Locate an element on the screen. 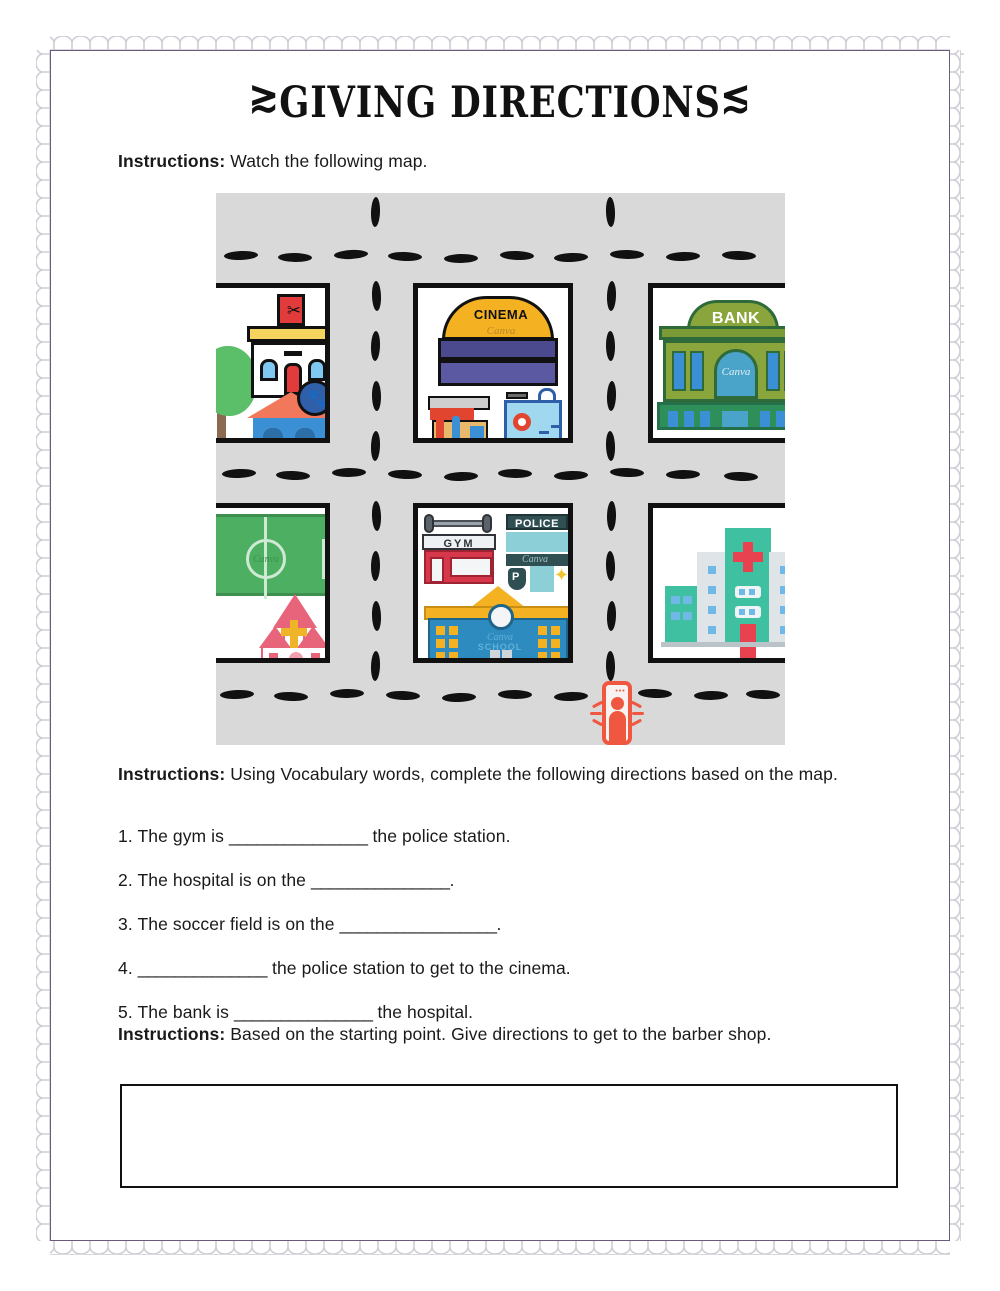  church-door is located at coordinates (296, 655).